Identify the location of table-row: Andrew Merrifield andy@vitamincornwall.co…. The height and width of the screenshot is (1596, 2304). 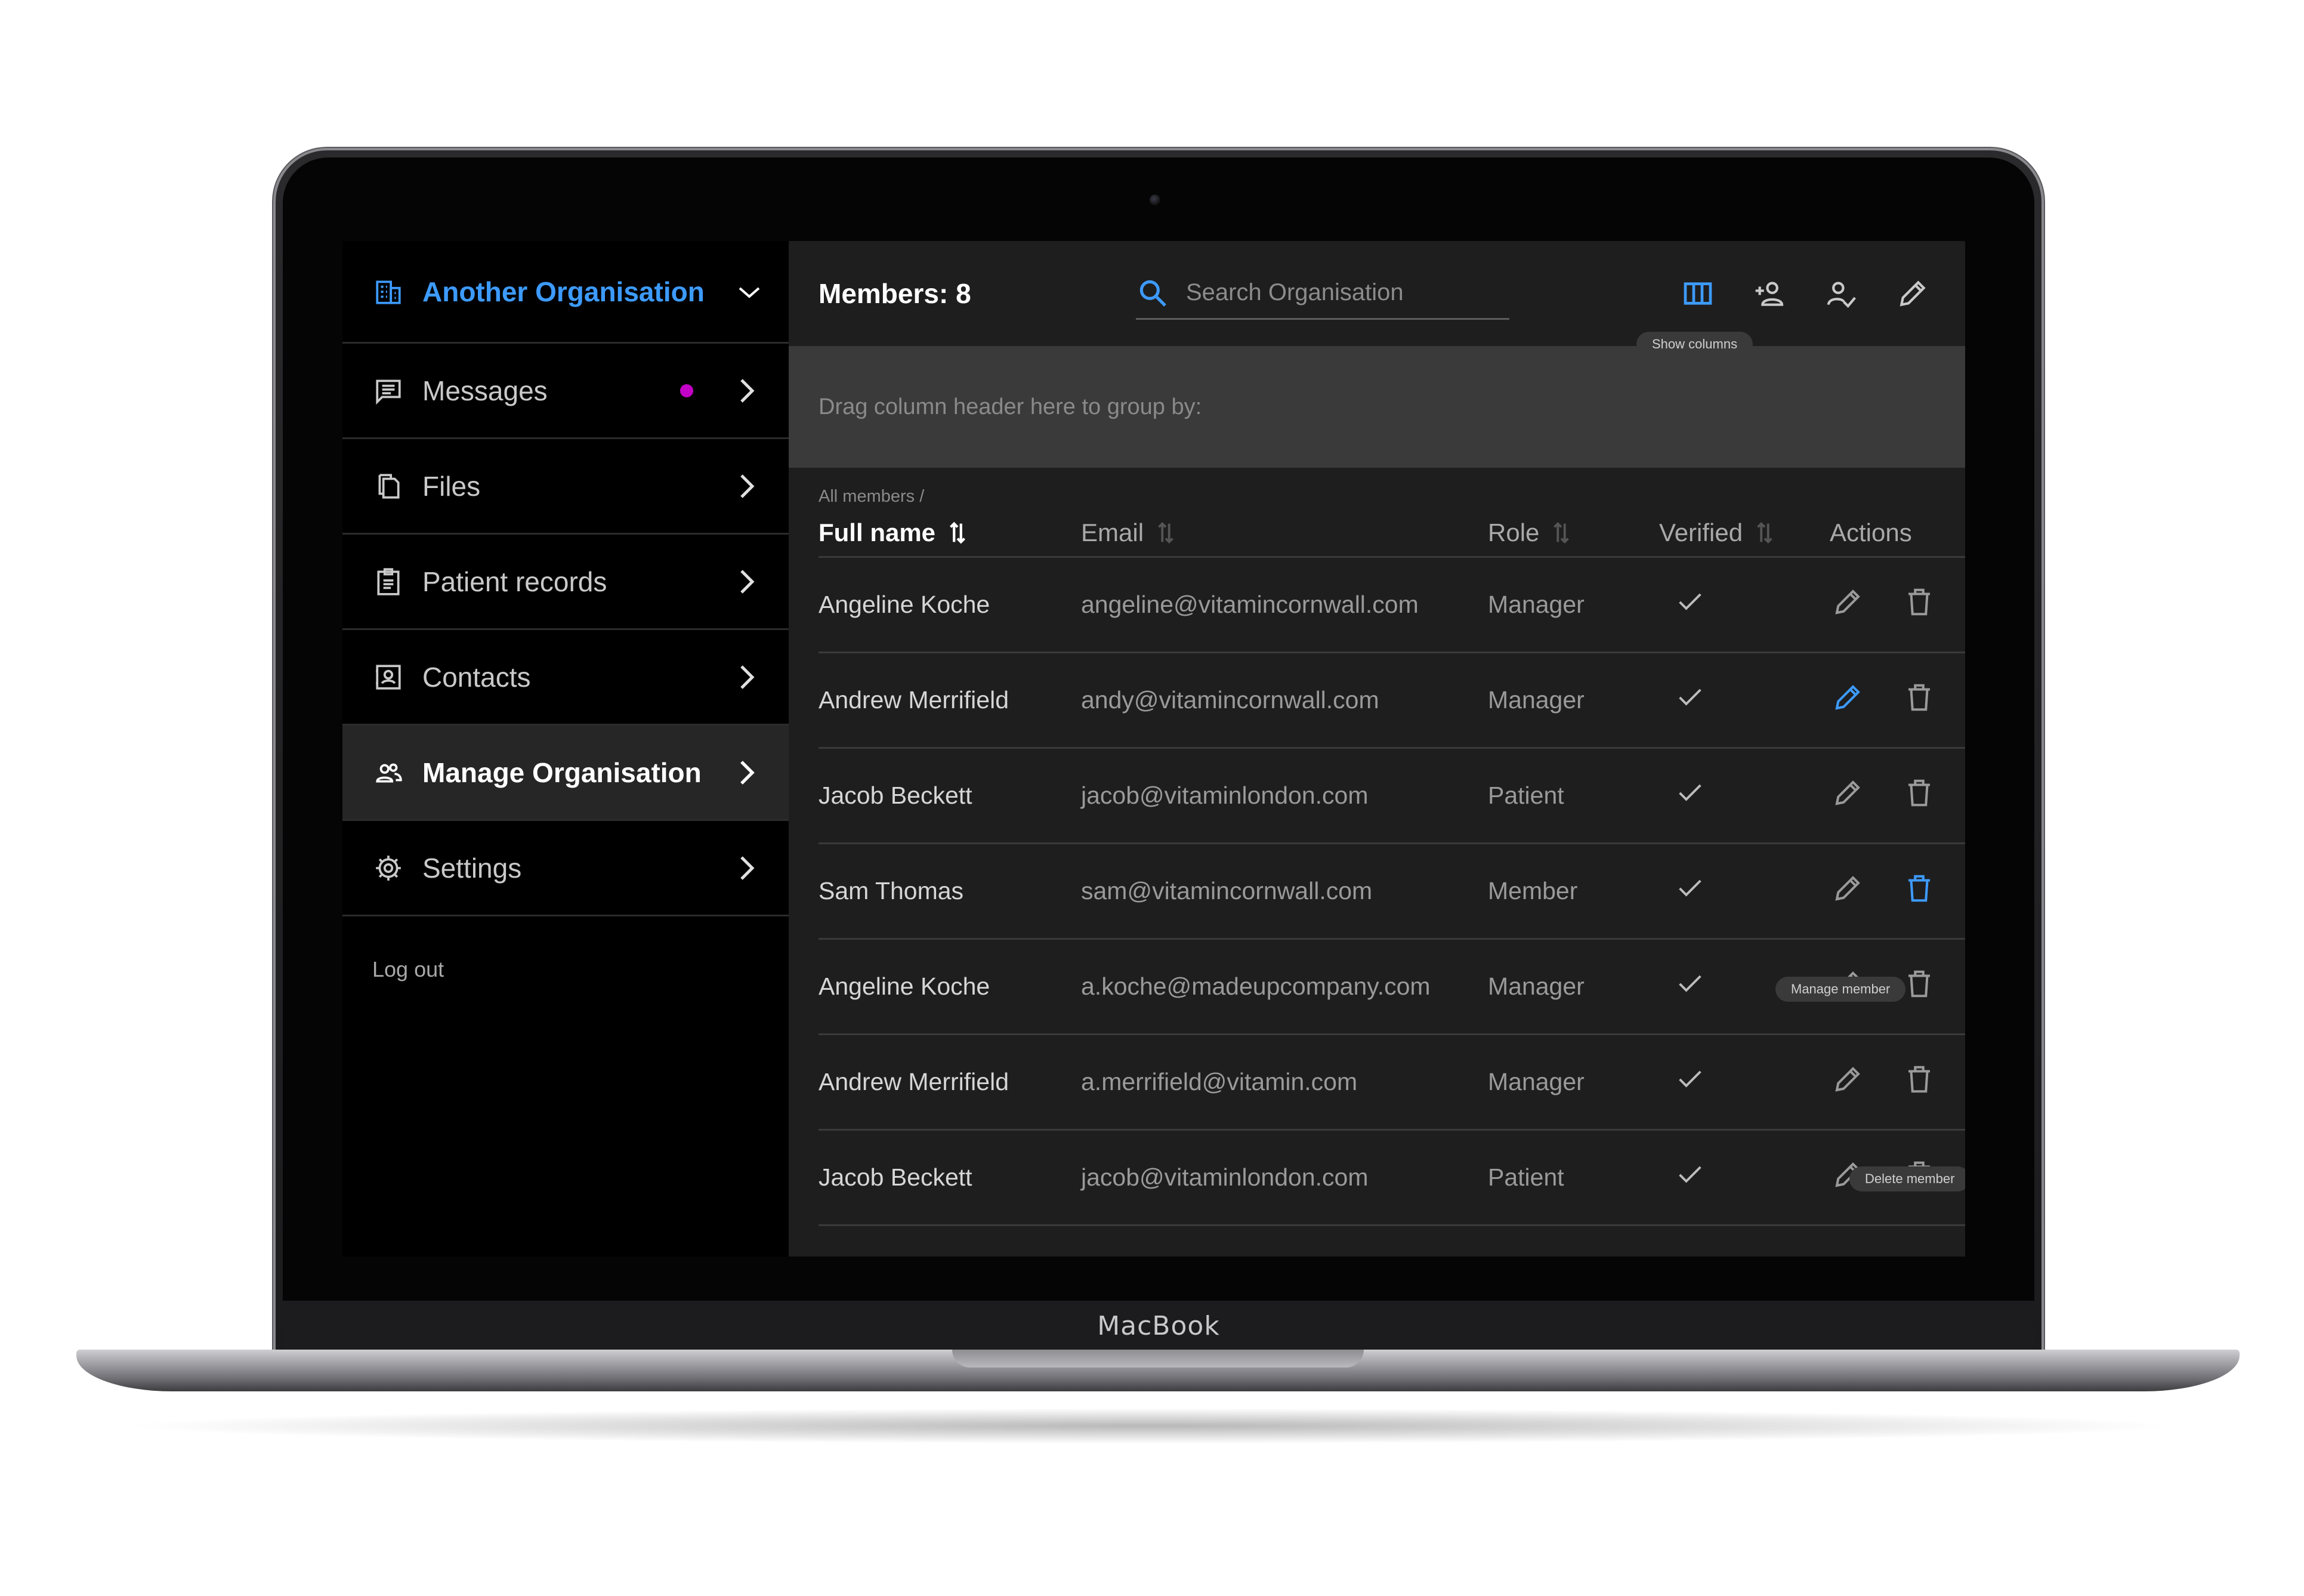
(1392, 701).